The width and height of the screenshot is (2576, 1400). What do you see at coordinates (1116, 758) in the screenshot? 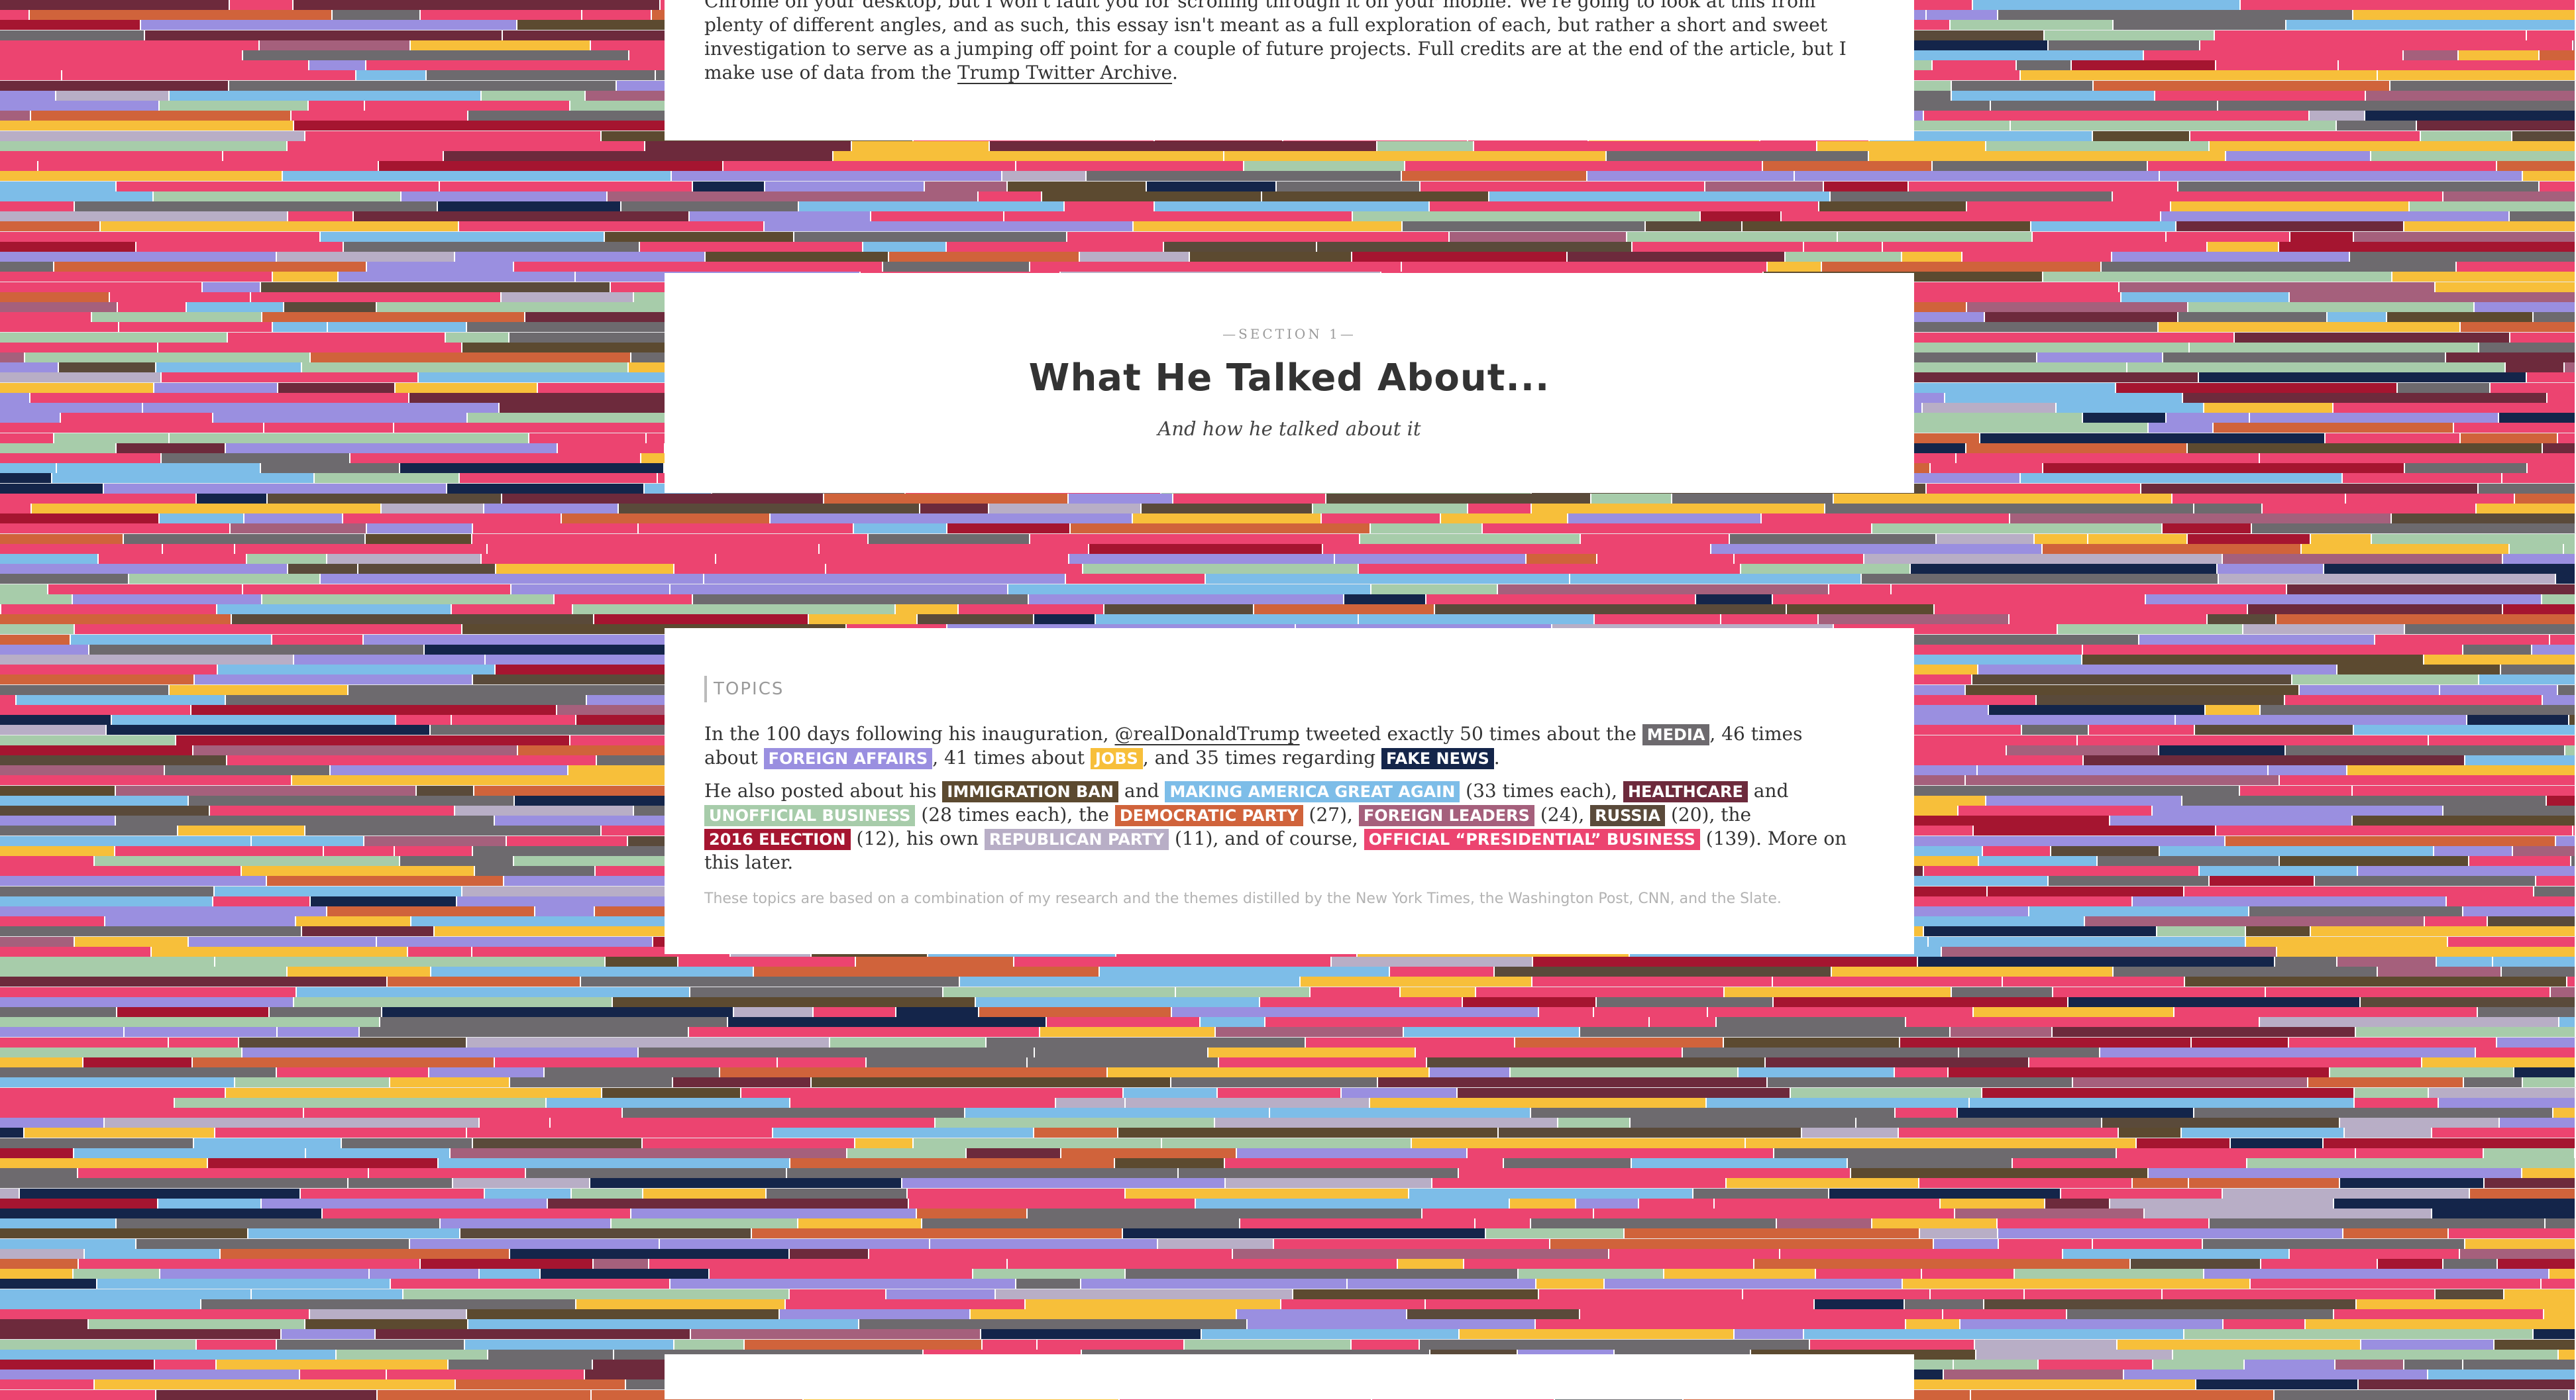
I see `tag-jobs: JOBS` at bounding box center [1116, 758].